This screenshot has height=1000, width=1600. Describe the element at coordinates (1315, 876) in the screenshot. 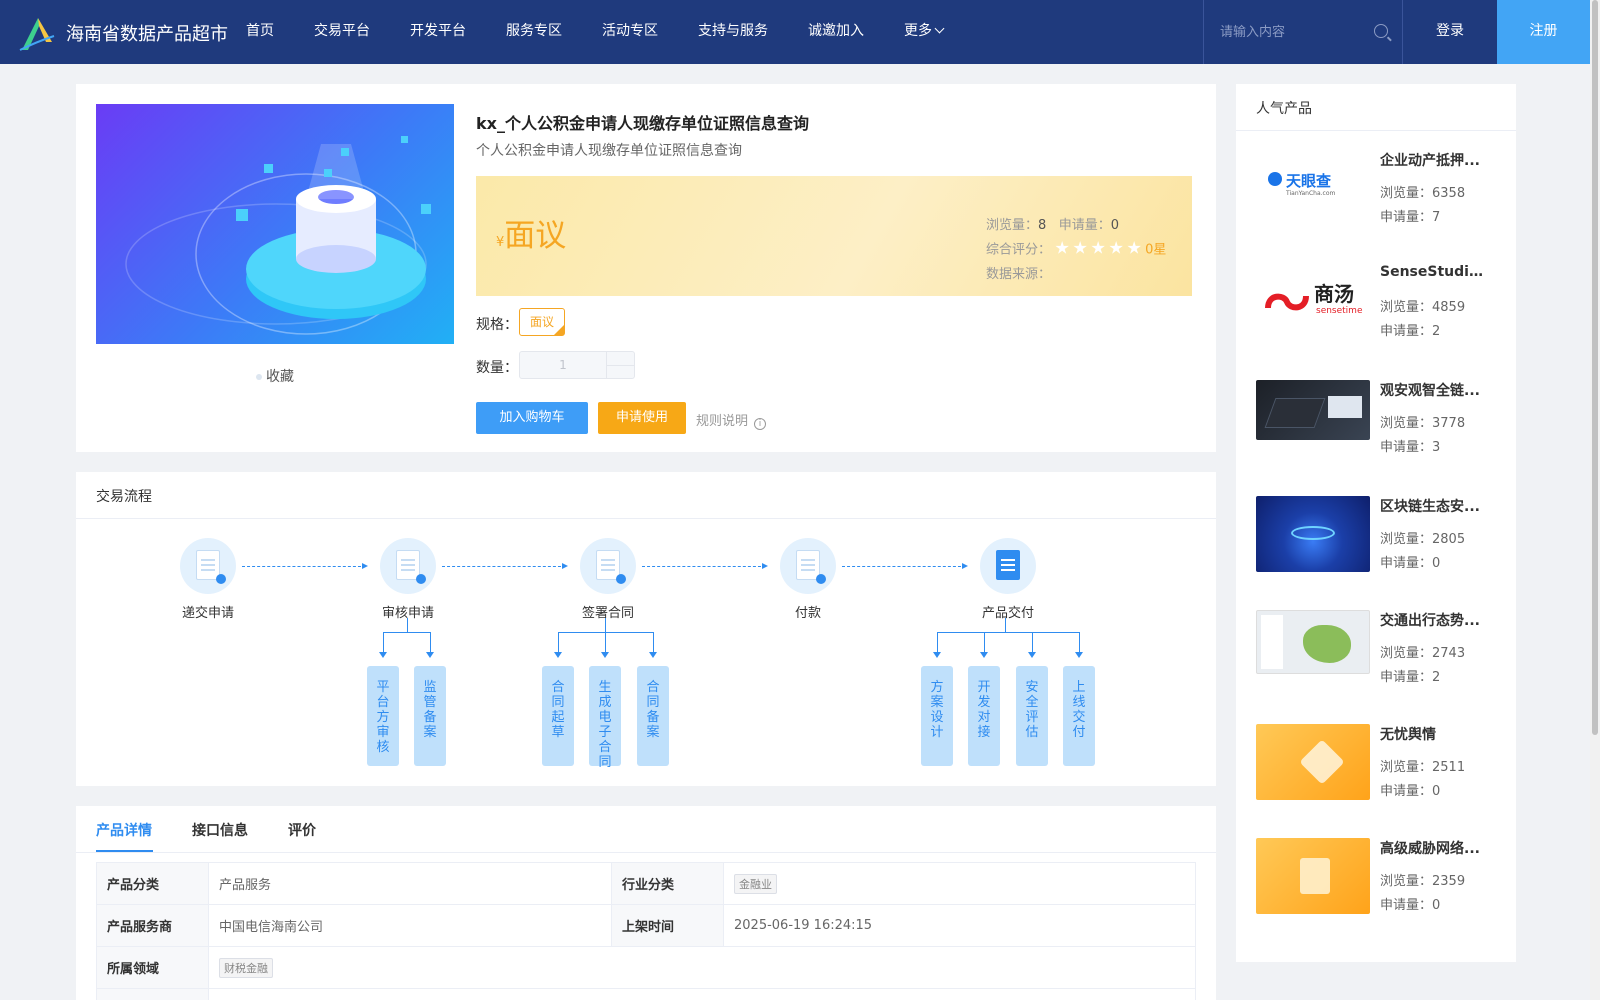

I see `threat-box-icon` at that location.